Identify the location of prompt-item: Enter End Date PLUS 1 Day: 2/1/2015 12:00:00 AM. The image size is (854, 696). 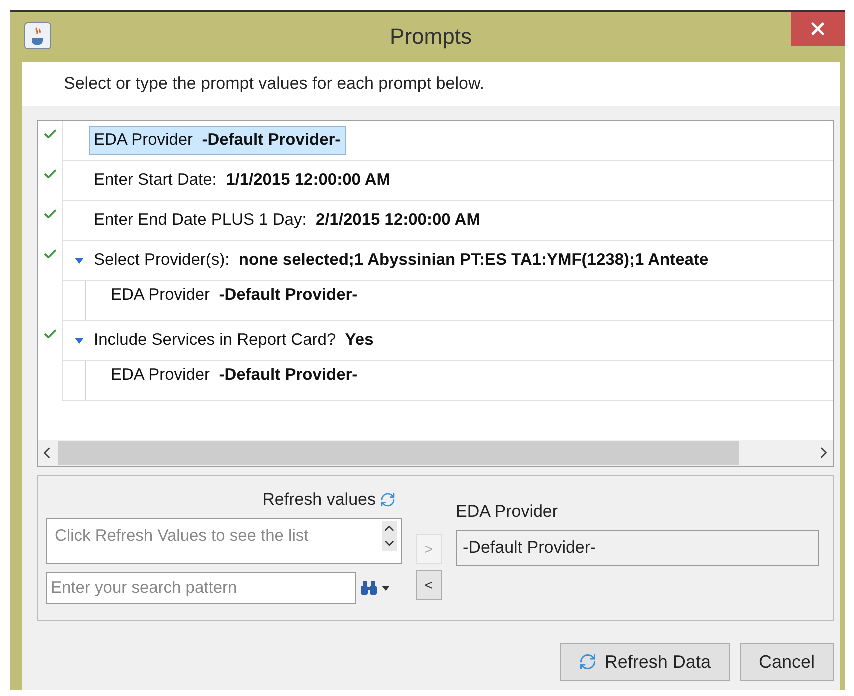
(287, 220).